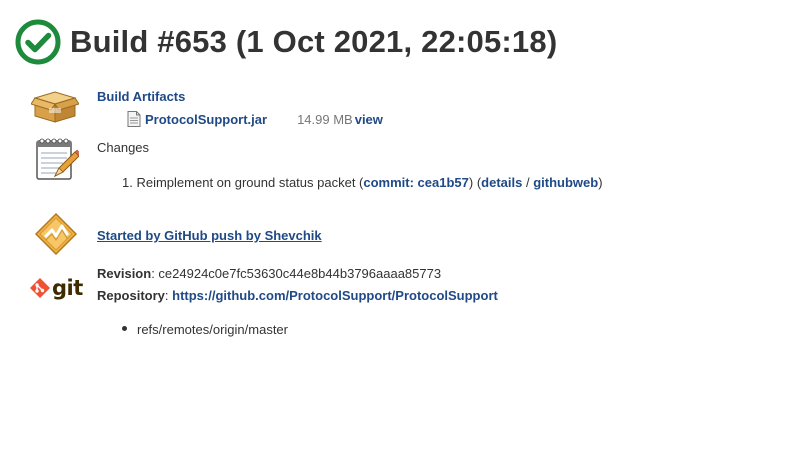 The image size is (805, 467). I want to click on repository-label: Repository, so click(131, 295).